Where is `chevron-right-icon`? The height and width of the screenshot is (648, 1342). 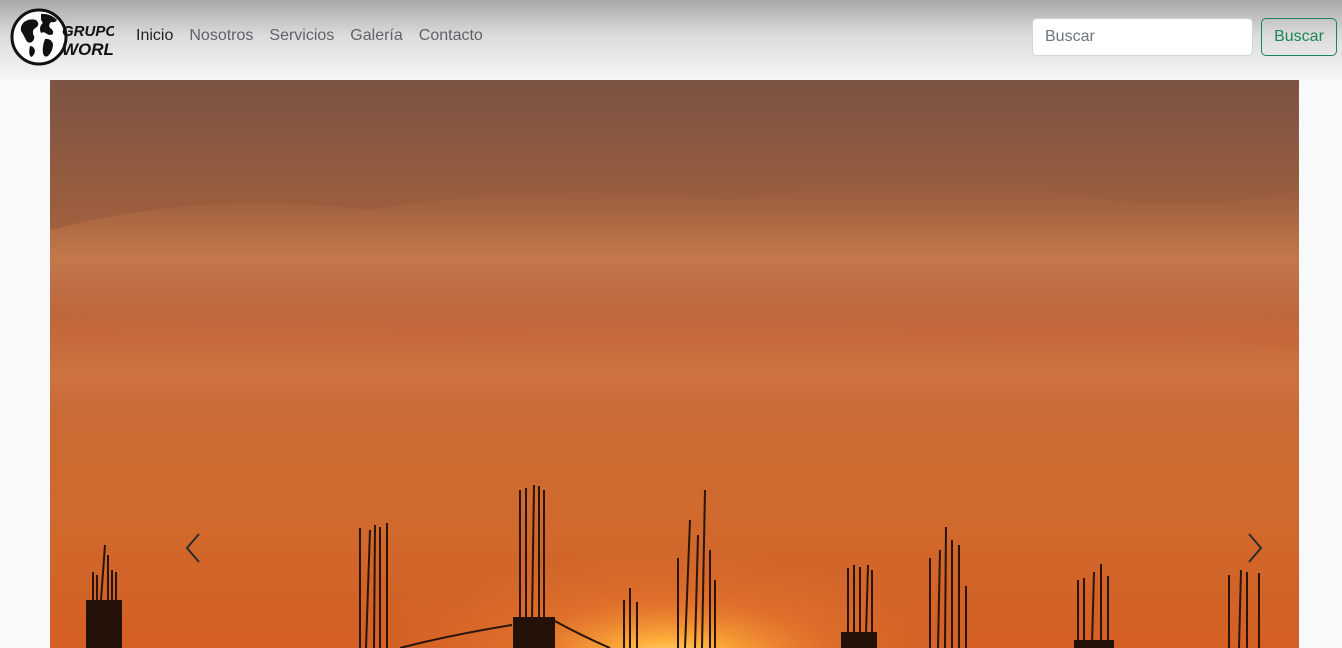 chevron-right-icon is located at coordinates (1255, 548).